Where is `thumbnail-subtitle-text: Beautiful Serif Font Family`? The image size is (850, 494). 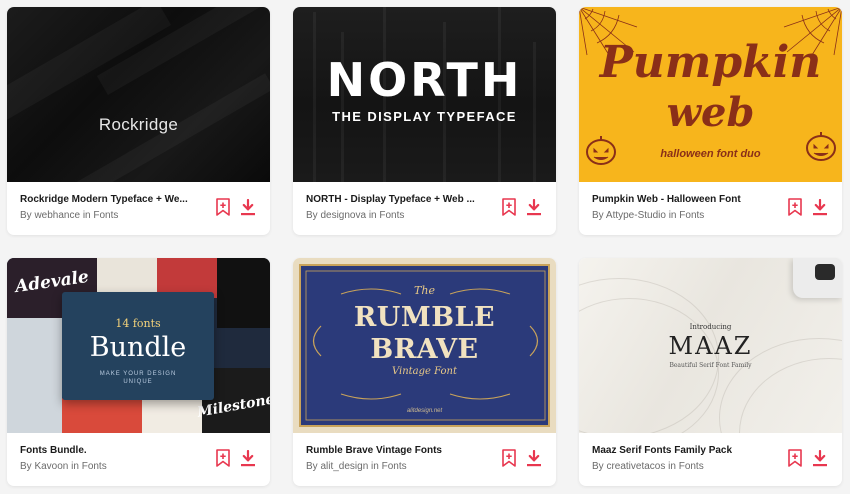
thumbnail-subtitle-text: Beautiful Serif Font Family is located at coordinates (710, 365).